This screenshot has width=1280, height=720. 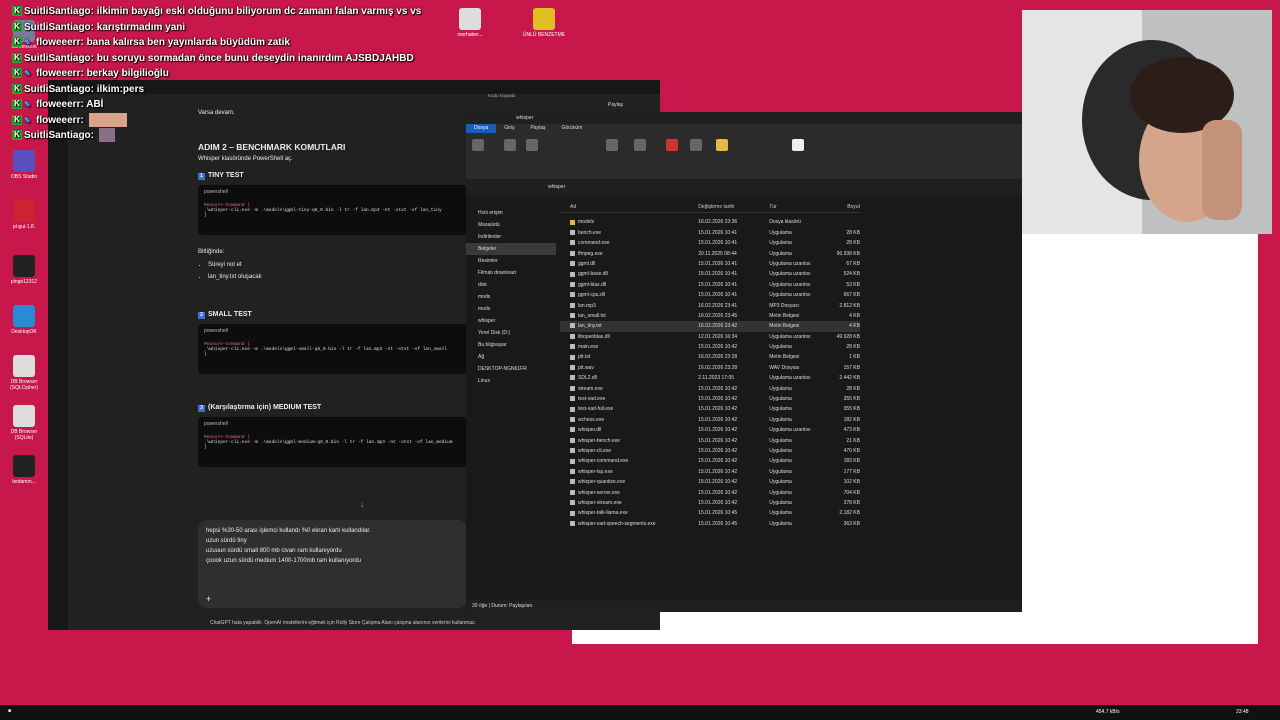 What do you see at coordinates (511, 381) in the screenshot?
I see `nav-item: Linux` at bounding box center [511, 381].